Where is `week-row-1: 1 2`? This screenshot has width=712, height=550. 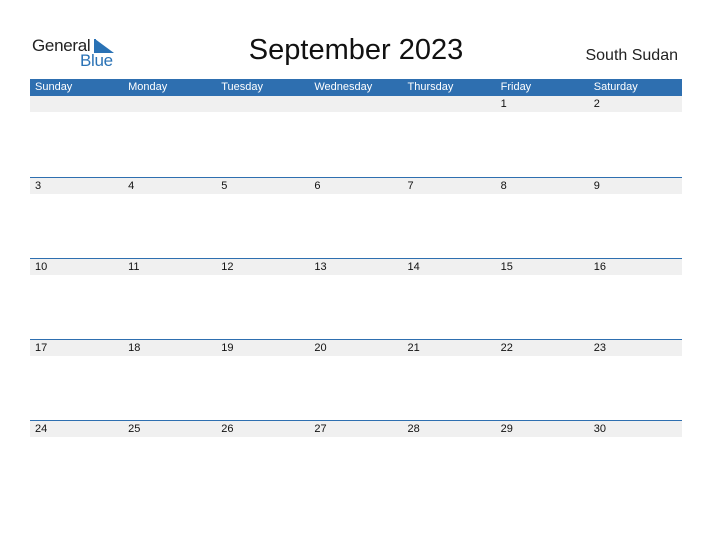
week-row-1: 1 2 is located at coordinates (356, 104).